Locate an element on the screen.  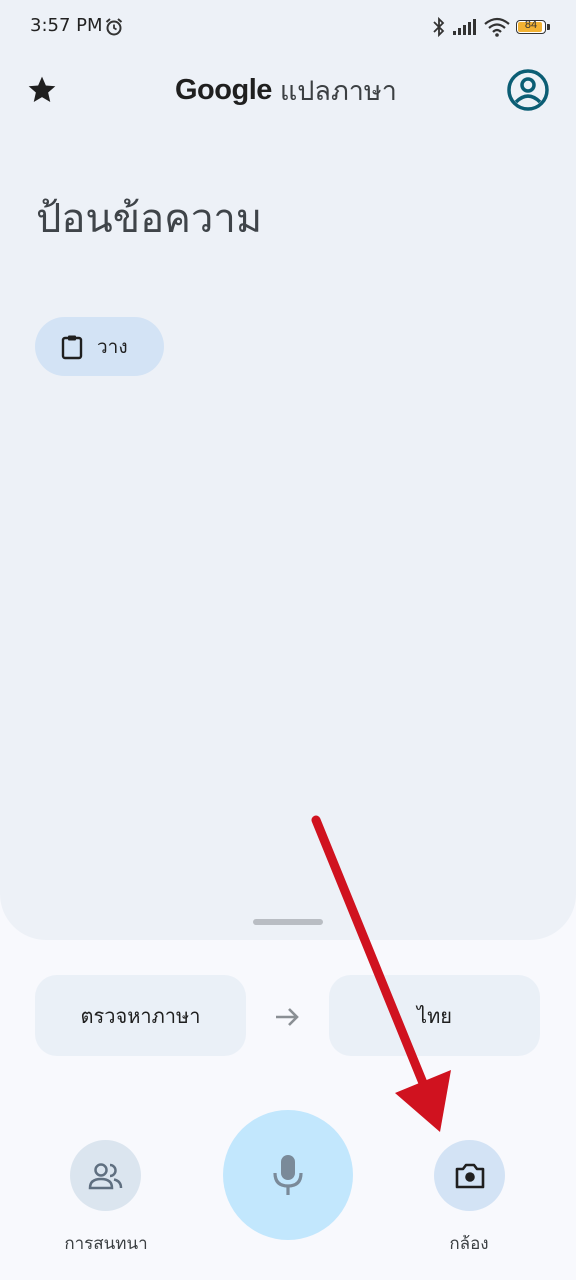
people-icon is located at coordinates (105, 1175).